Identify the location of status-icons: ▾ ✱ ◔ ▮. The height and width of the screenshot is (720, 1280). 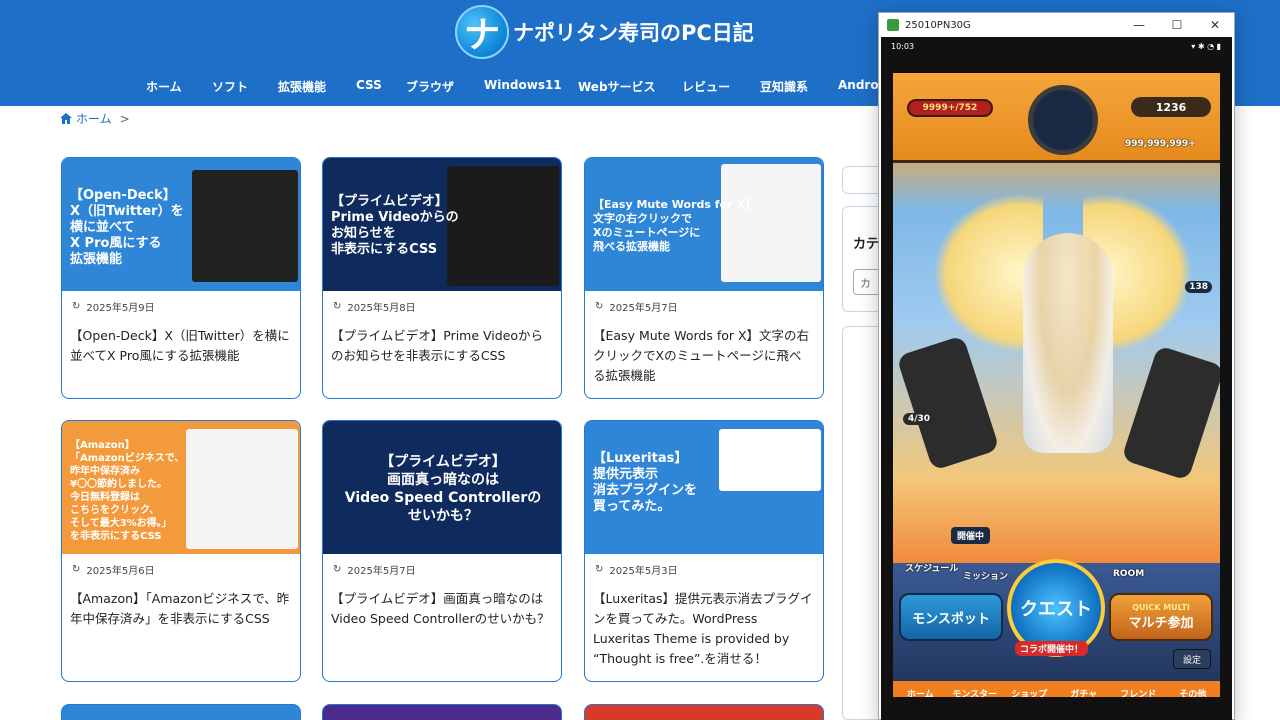
(1206, 46).